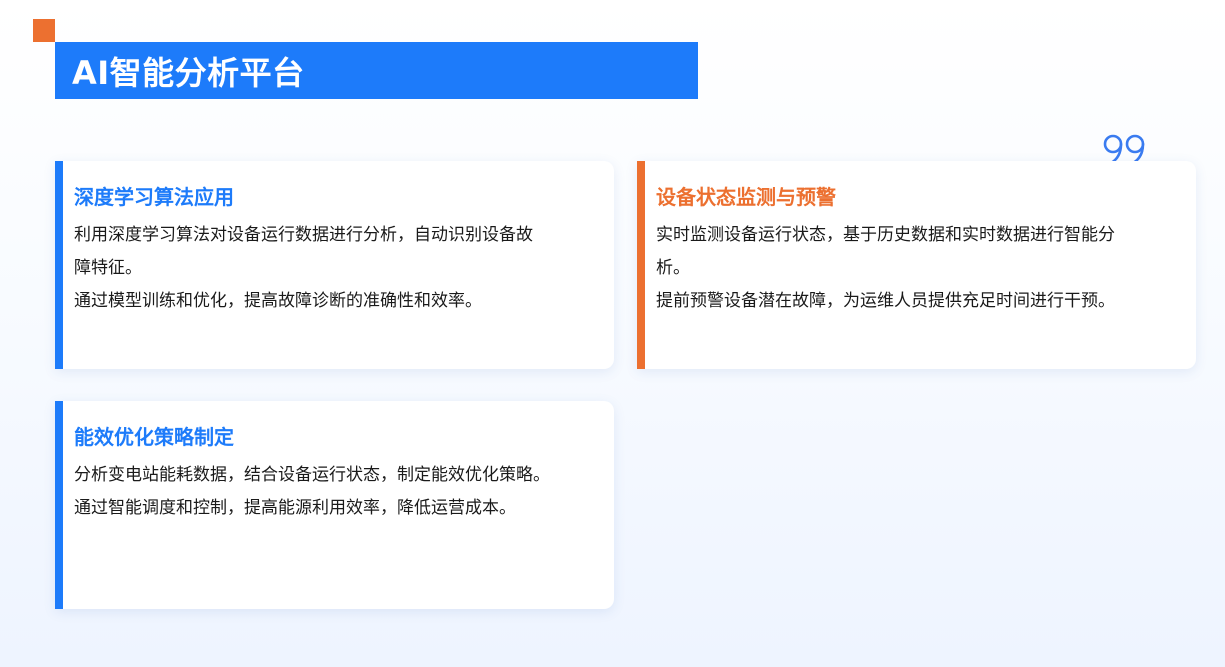 The image size is (1225, 667). Describe the element at coordinates (154, 197) in the screenshot. I see `card-title: 深度学习算法应用` at that location.